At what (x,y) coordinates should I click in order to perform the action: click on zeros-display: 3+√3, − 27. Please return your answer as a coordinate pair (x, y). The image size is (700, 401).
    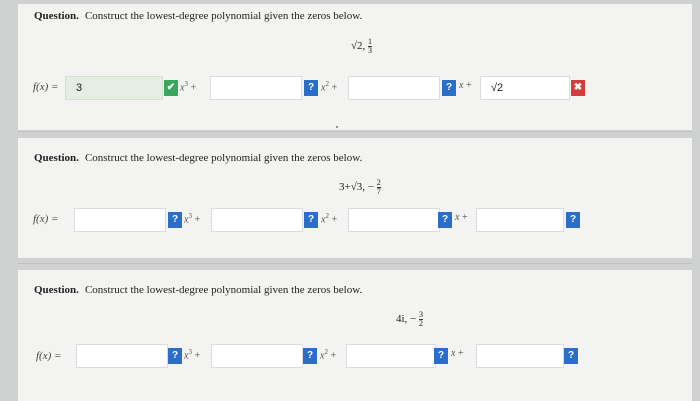
    Looking at the image, I should click on (360, 187).